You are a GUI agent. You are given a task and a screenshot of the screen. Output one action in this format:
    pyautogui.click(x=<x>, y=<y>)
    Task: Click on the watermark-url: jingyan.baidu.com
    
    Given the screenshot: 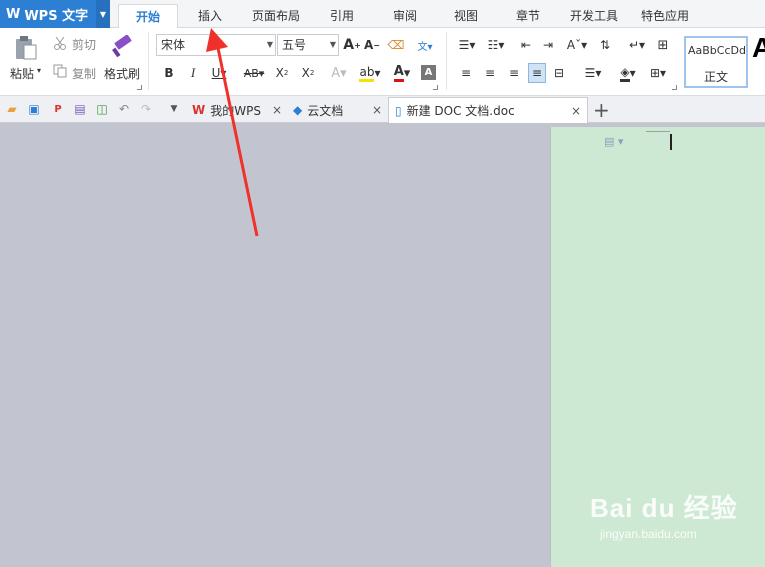 What is the action you would take?
    pyautogui.click(x=648, y=534)
    